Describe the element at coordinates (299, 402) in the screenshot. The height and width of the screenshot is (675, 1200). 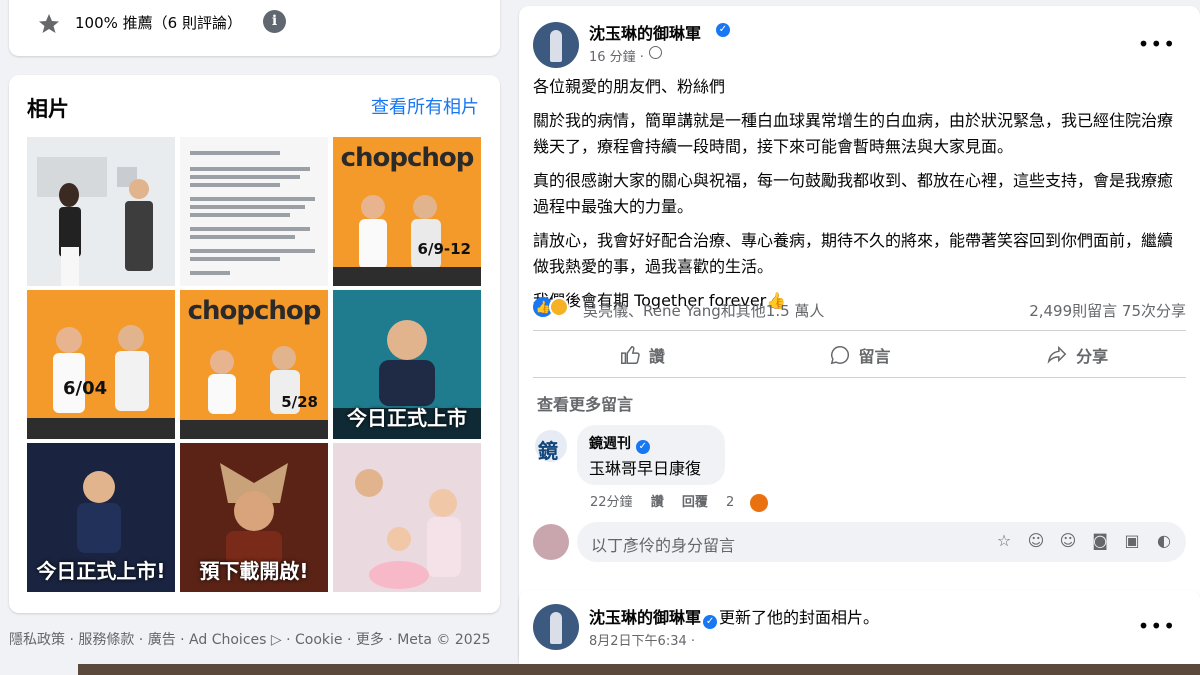
I see `photo-tile-date: 5/28` at that location.